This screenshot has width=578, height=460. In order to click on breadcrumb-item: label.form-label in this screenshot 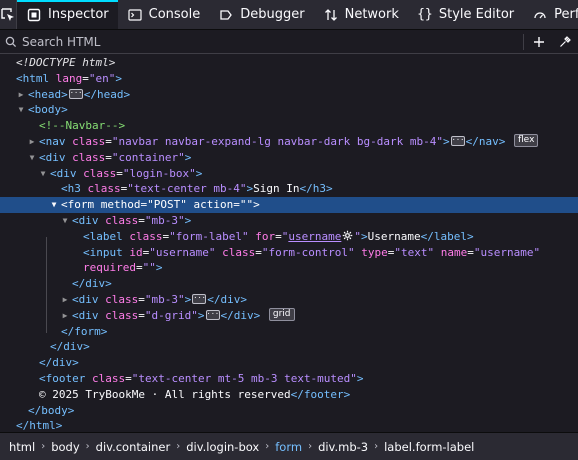, I will do `click(429, 447)`.